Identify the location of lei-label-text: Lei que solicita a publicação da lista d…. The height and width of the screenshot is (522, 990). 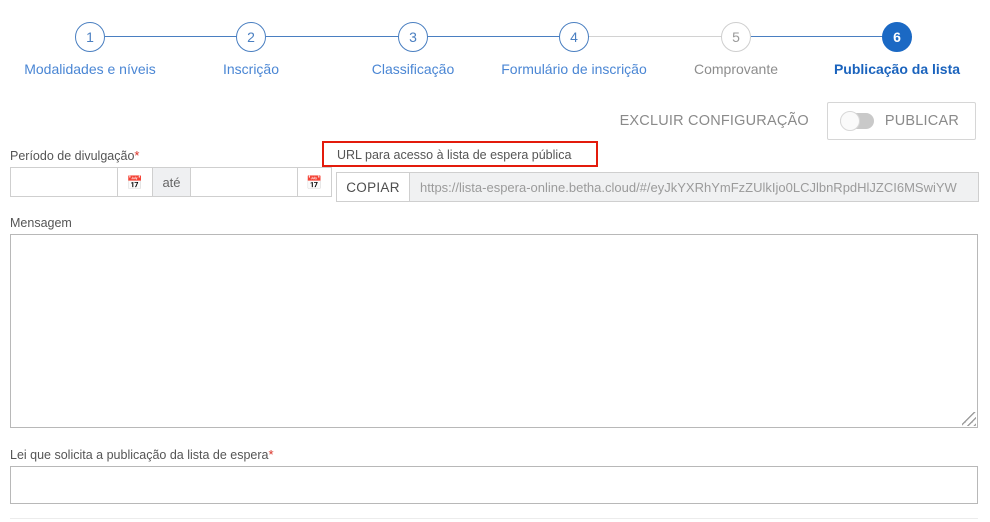
(139, 455).